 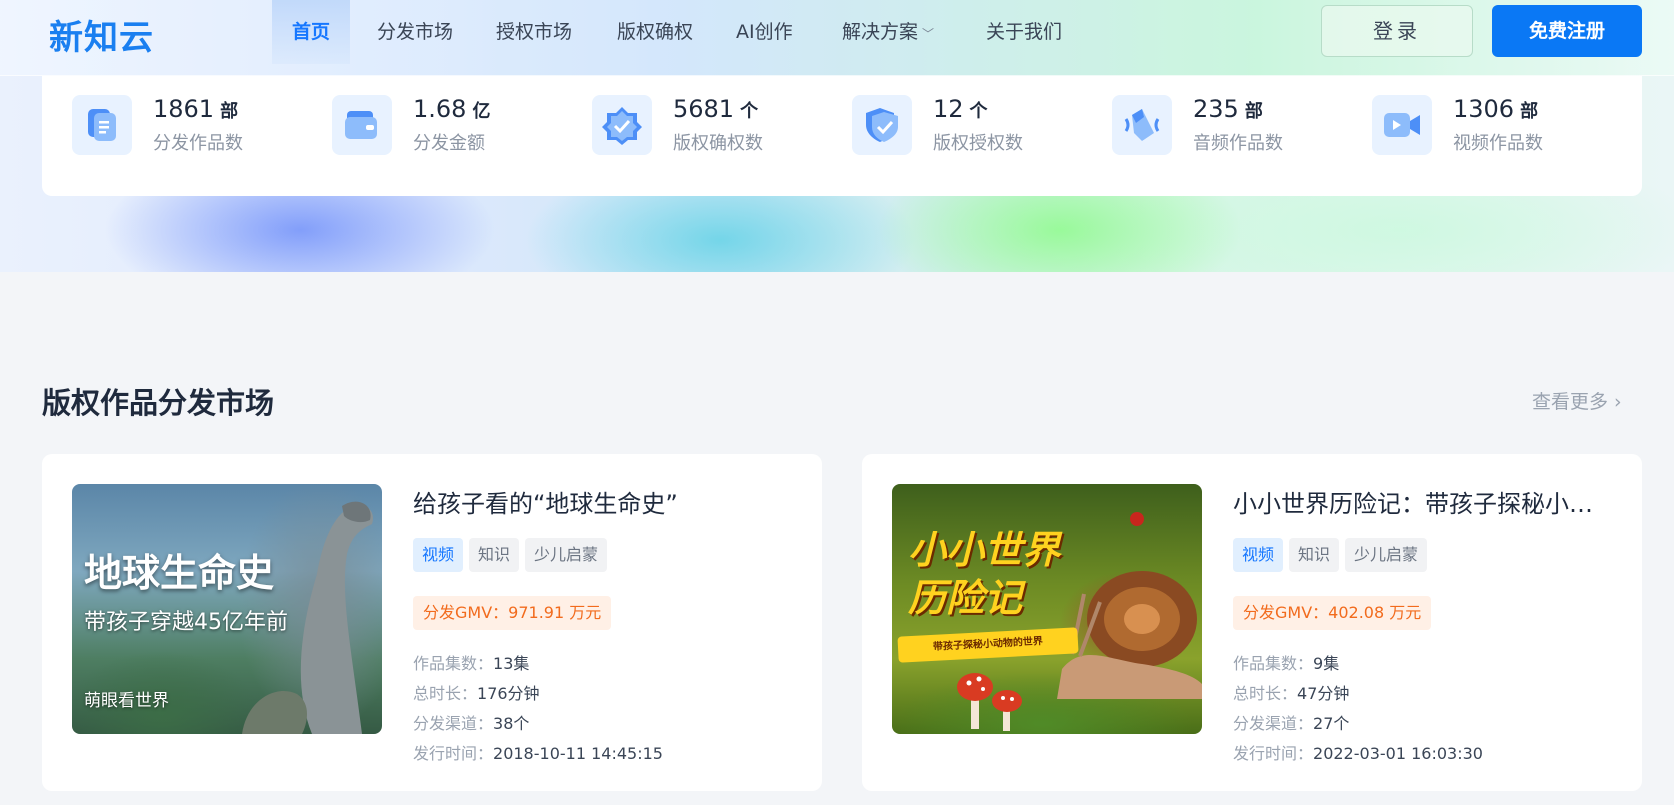 I want to click on stat-label: 音频作品数, so click(x=1238, y=143).